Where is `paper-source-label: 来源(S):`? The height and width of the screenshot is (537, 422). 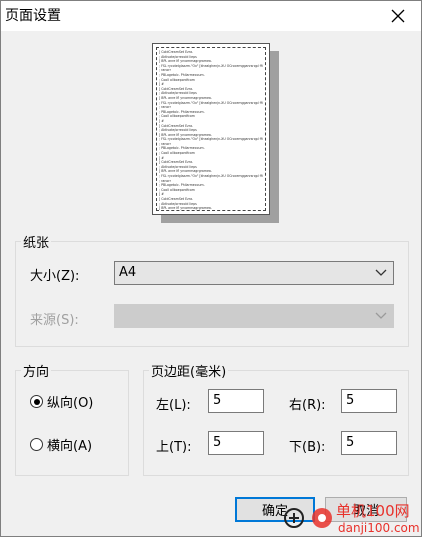 paper-source-label: 来源(S): is located at coordinates (54, 320).